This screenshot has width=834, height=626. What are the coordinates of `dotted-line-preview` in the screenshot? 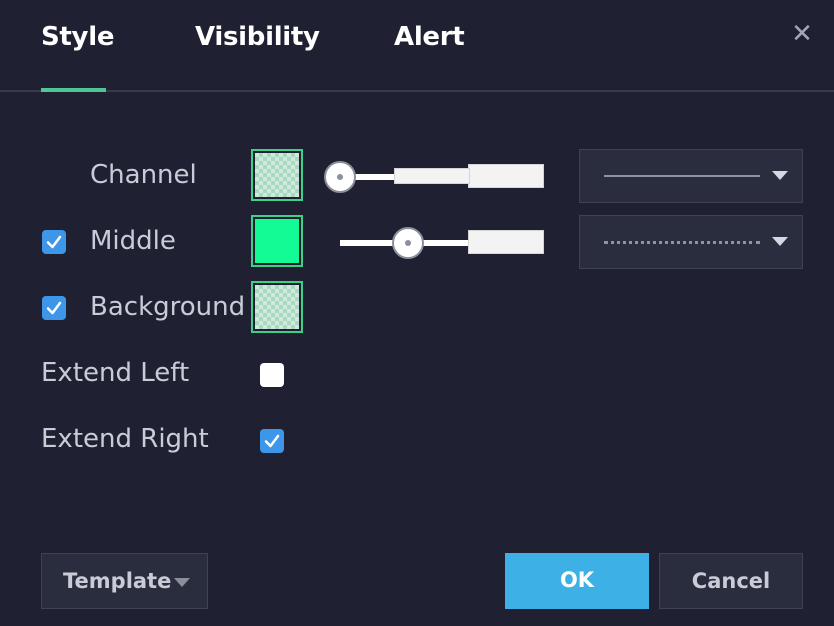 It's located at (682, 242).